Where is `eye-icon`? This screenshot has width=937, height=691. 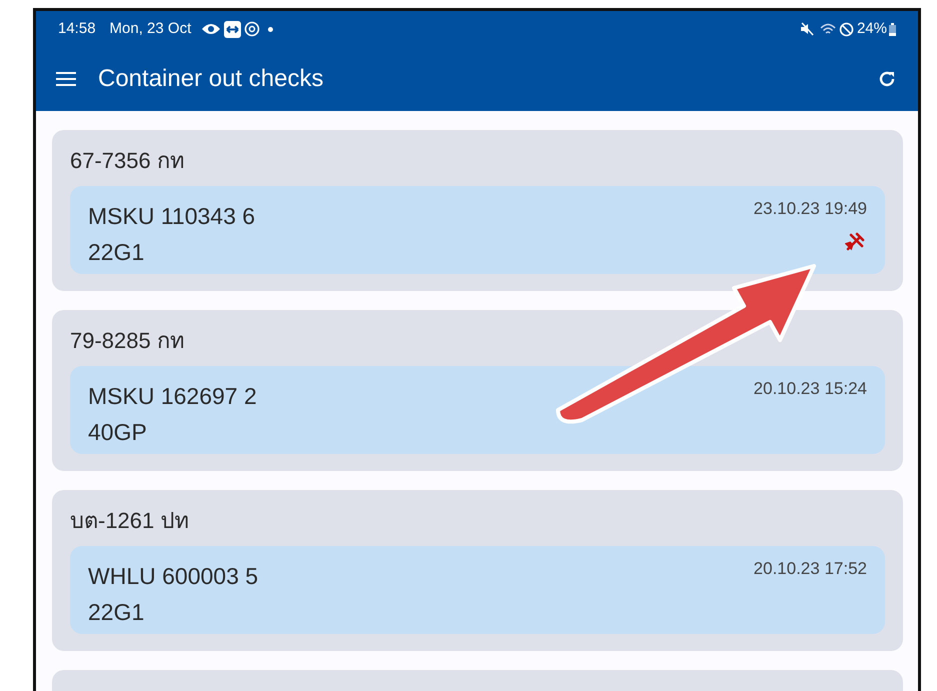 eye-icon is located at coordinates (211, 29).